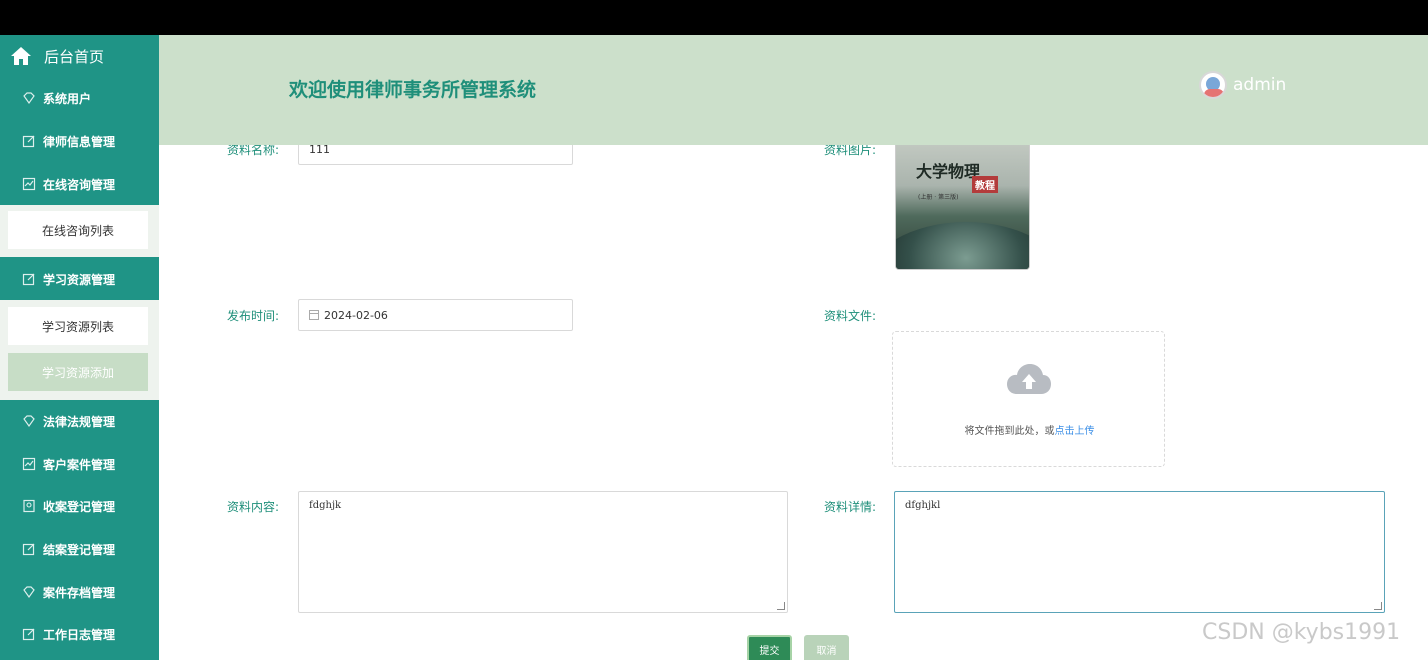 The image size is (1428, 660). What do you see at coordinates (253, 316) in the screenshot?
I see `time-label: 发布时间:` at bounding box center [253, 316].